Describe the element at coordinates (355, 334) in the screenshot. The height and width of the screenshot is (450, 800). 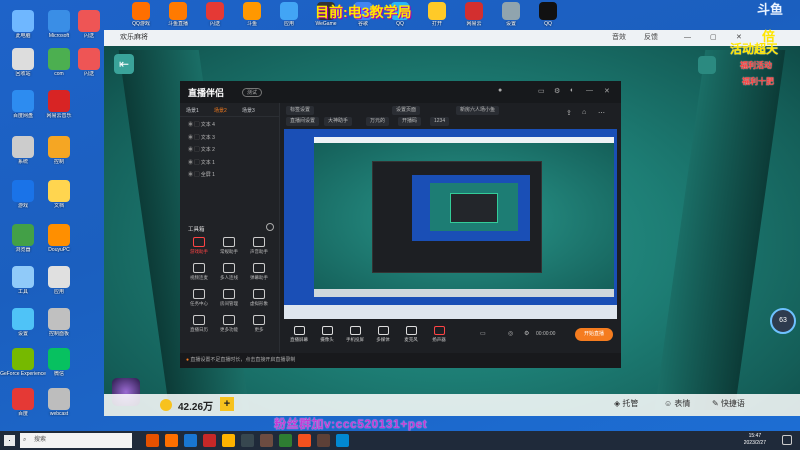
I see `stream-control: 手机投屏` at that location.